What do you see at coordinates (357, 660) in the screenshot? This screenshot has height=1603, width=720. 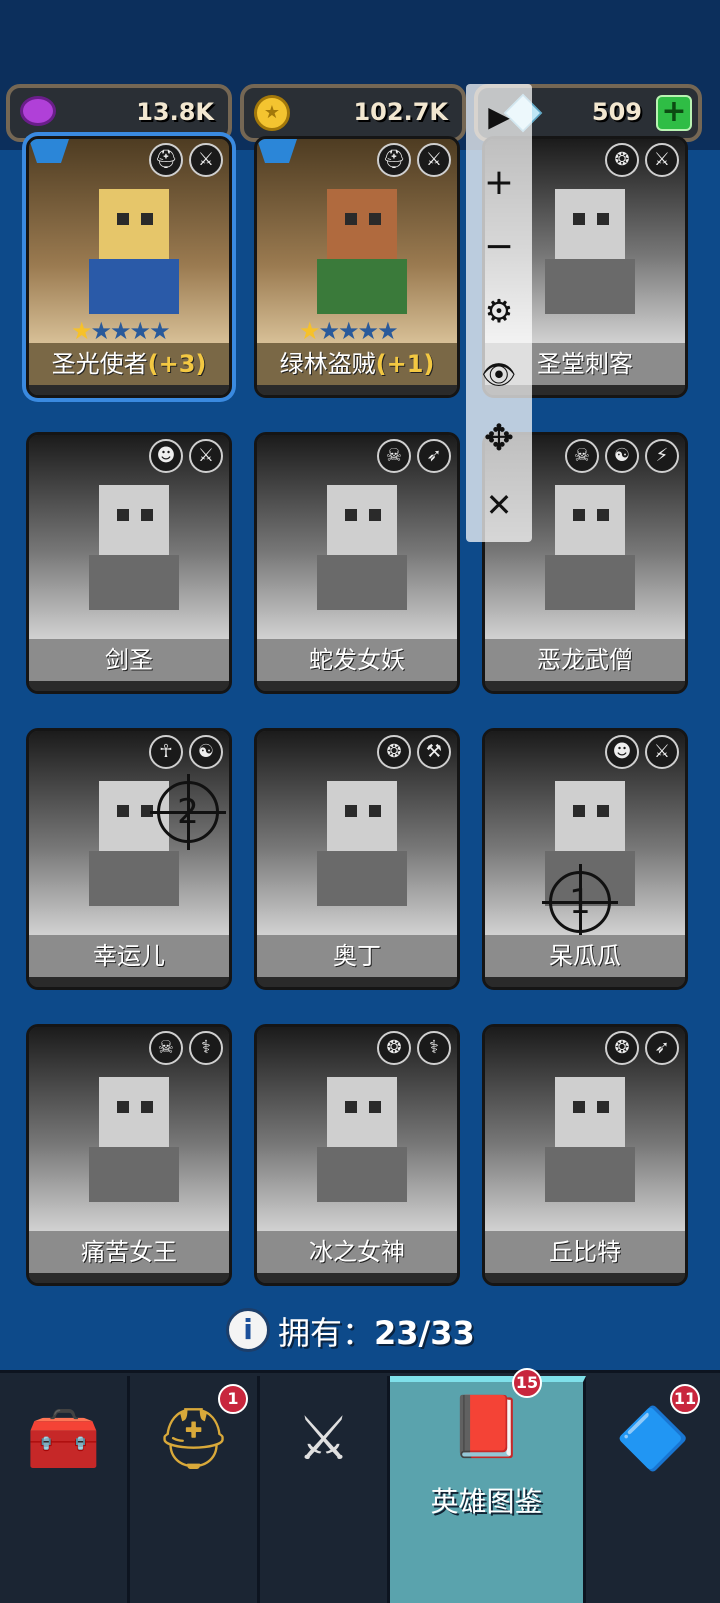 I see `hero-name: 蛇发女妖` at bounding box center [357, 660].